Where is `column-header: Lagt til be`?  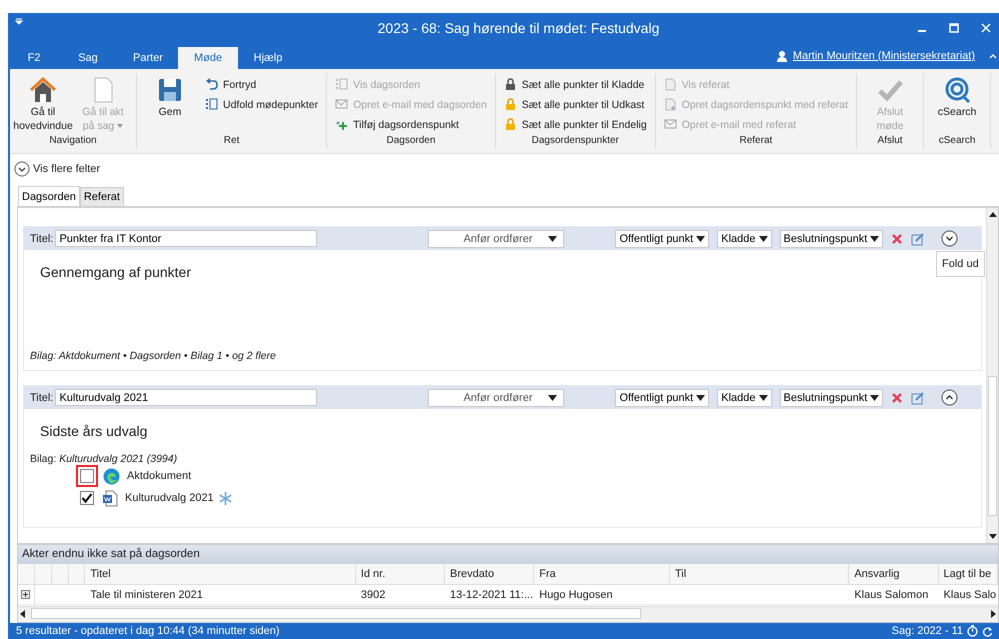
column-header: Lagt til be is located at coordinates (968, 574).